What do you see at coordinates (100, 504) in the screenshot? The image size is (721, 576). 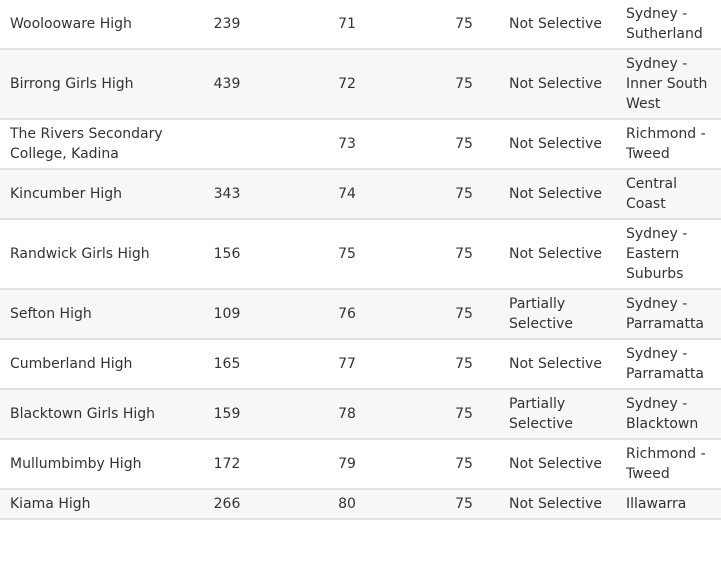 I see `school-name: Kiama High` at bounding box center [100, 504].